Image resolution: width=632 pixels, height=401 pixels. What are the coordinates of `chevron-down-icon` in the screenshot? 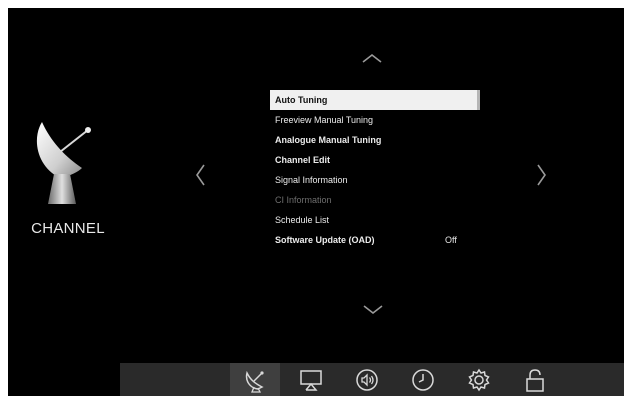 It's located at (373, 310).